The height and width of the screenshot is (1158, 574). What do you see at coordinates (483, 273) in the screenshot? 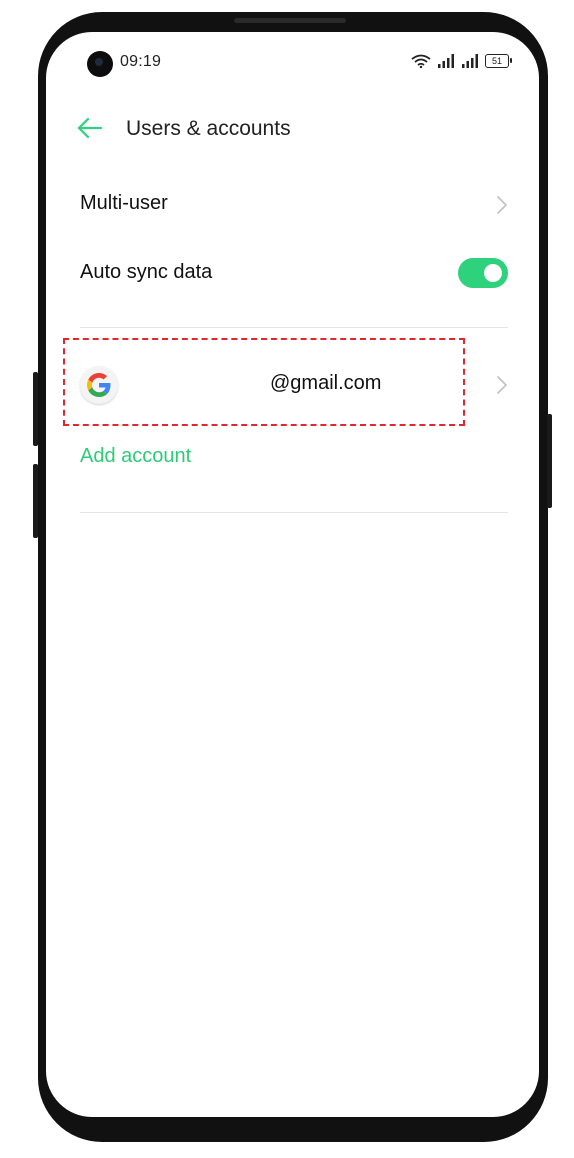
I see `auto-sync-toggle` at bounding box center [483, 273].